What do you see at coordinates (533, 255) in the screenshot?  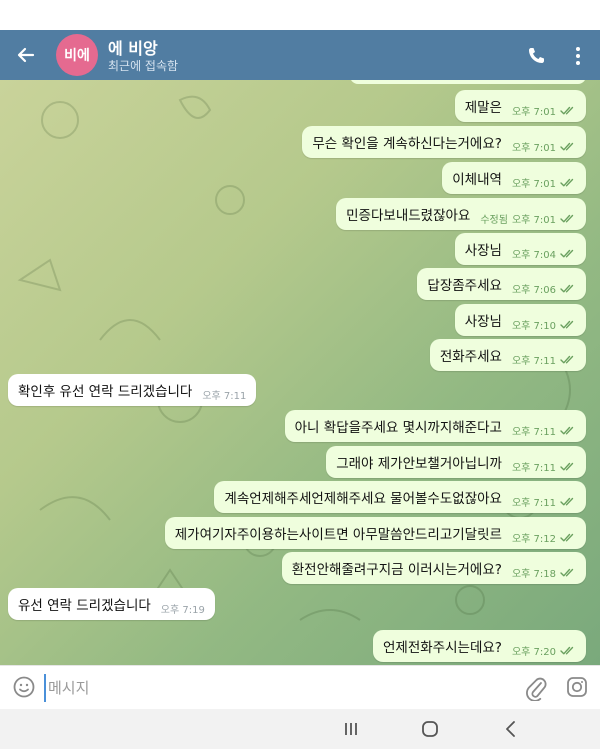 I see `message-time: 오후 7:04` at bounding box center [533, 255].